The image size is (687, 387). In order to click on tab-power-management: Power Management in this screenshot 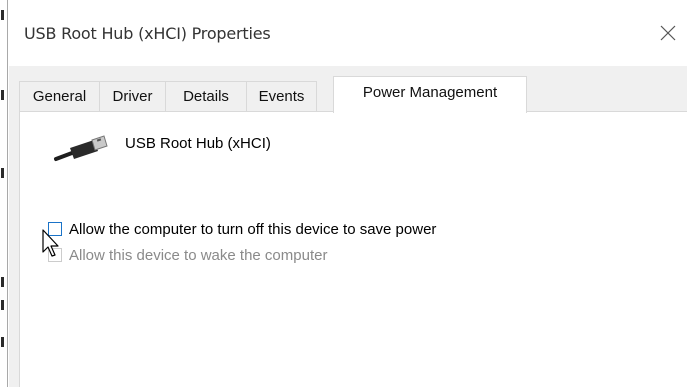, I will do `click(430, 94)`.